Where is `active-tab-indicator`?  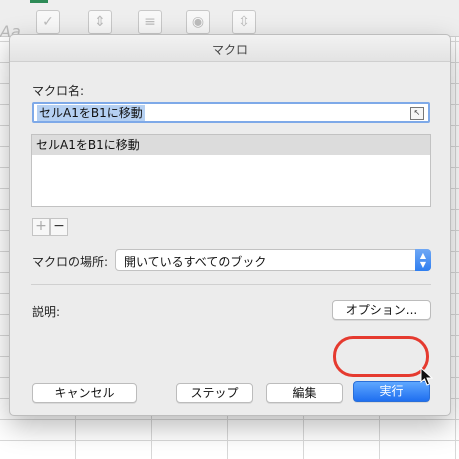
active-tab-indicator is located at coordinates (39, 1).